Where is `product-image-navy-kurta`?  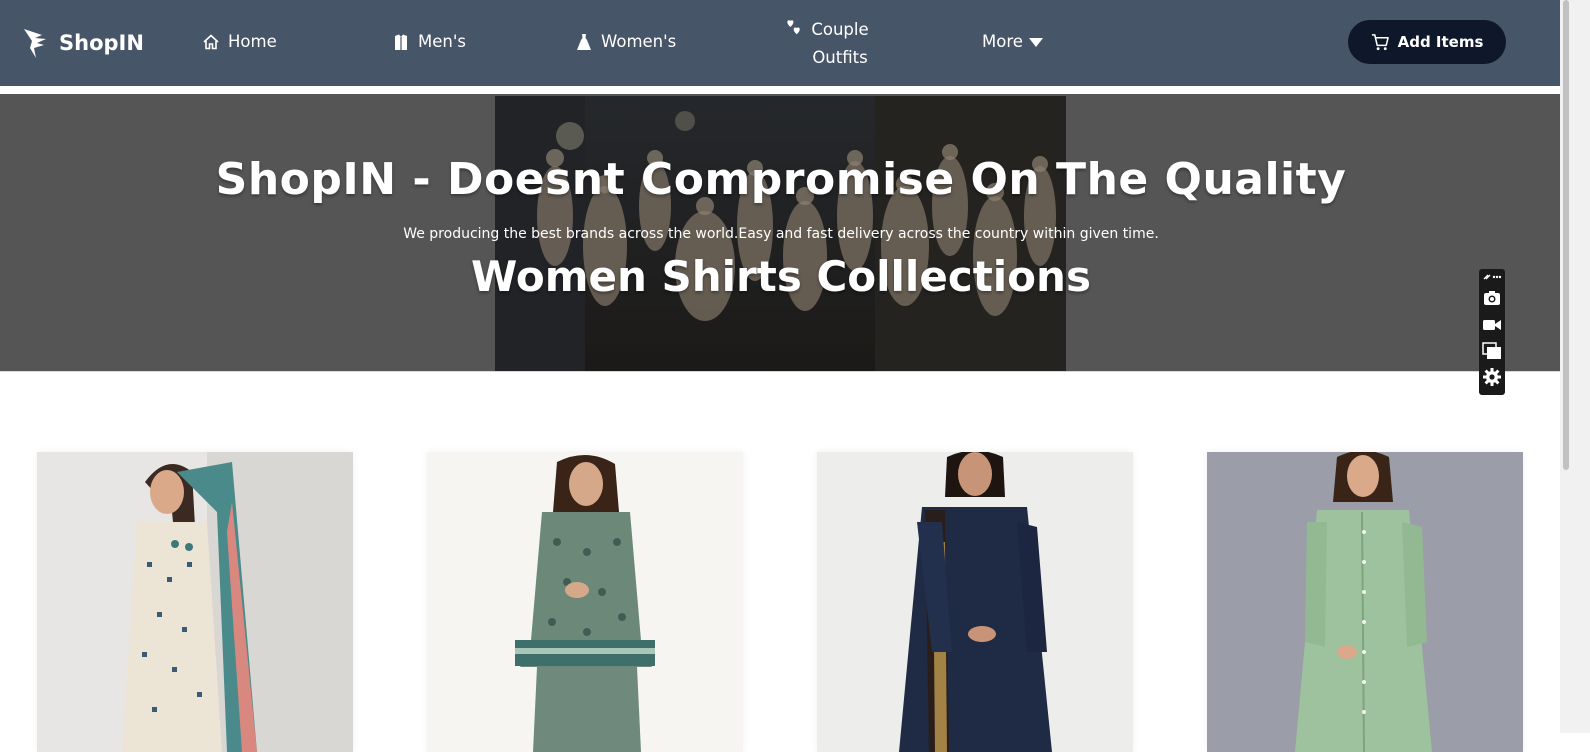 product-image-navy-kurta is located at coordinates (975, 602).